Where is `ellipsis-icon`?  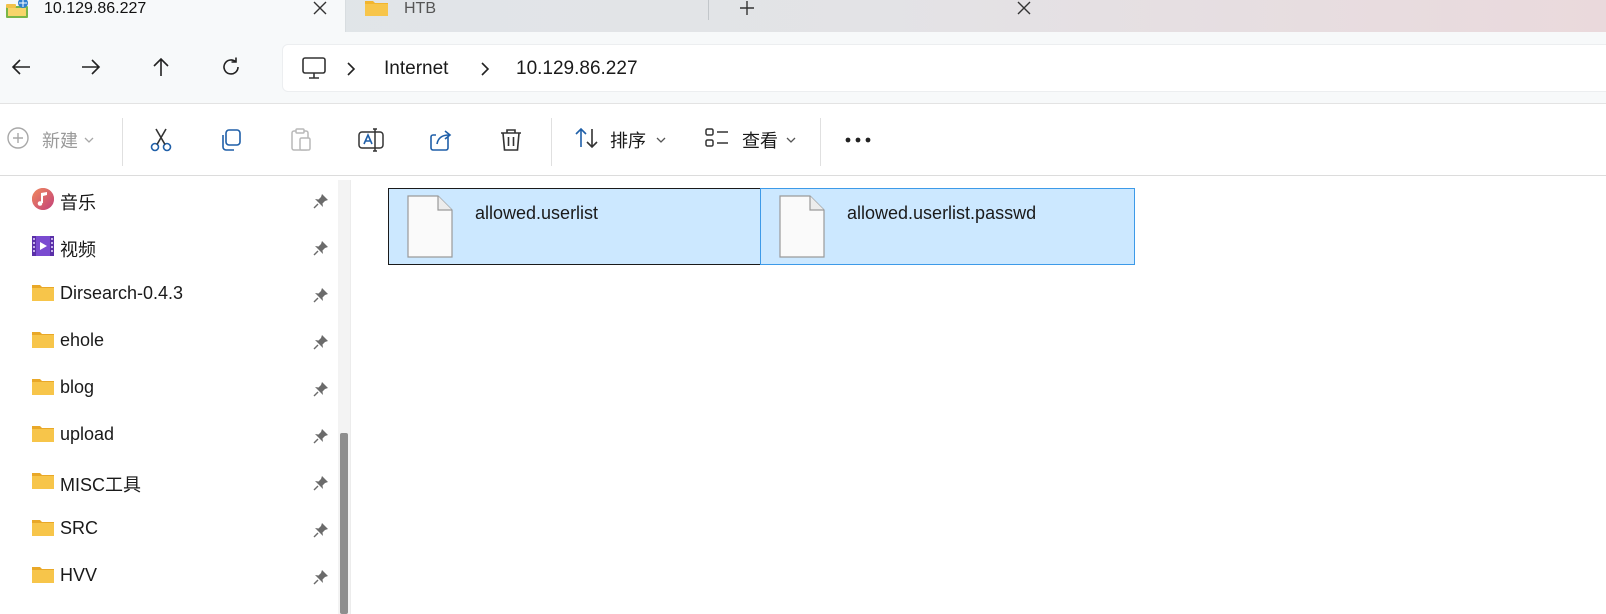 ellipsis-icon is located at coordinates (858, 140).